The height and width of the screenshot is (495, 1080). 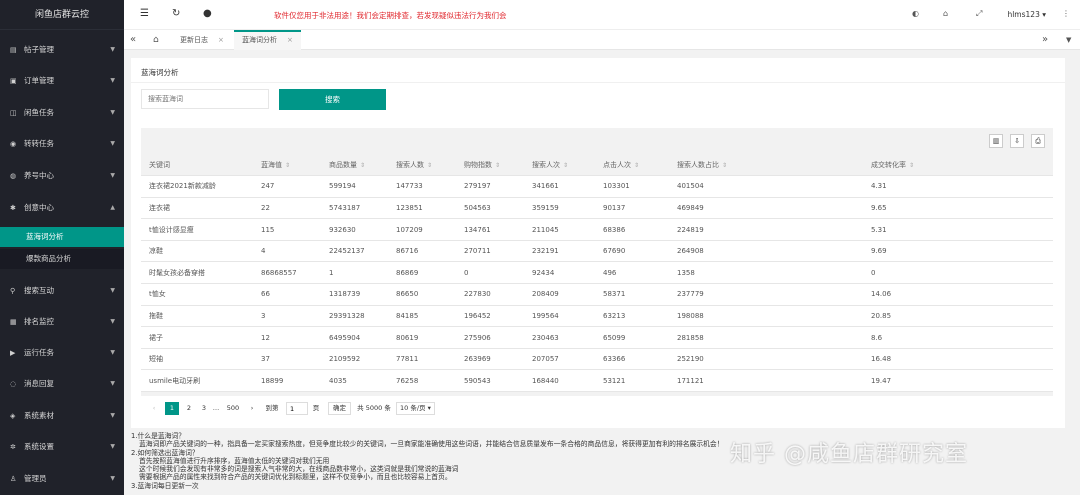 I want to click on table-cell: 0, so click(x=490, y=273).